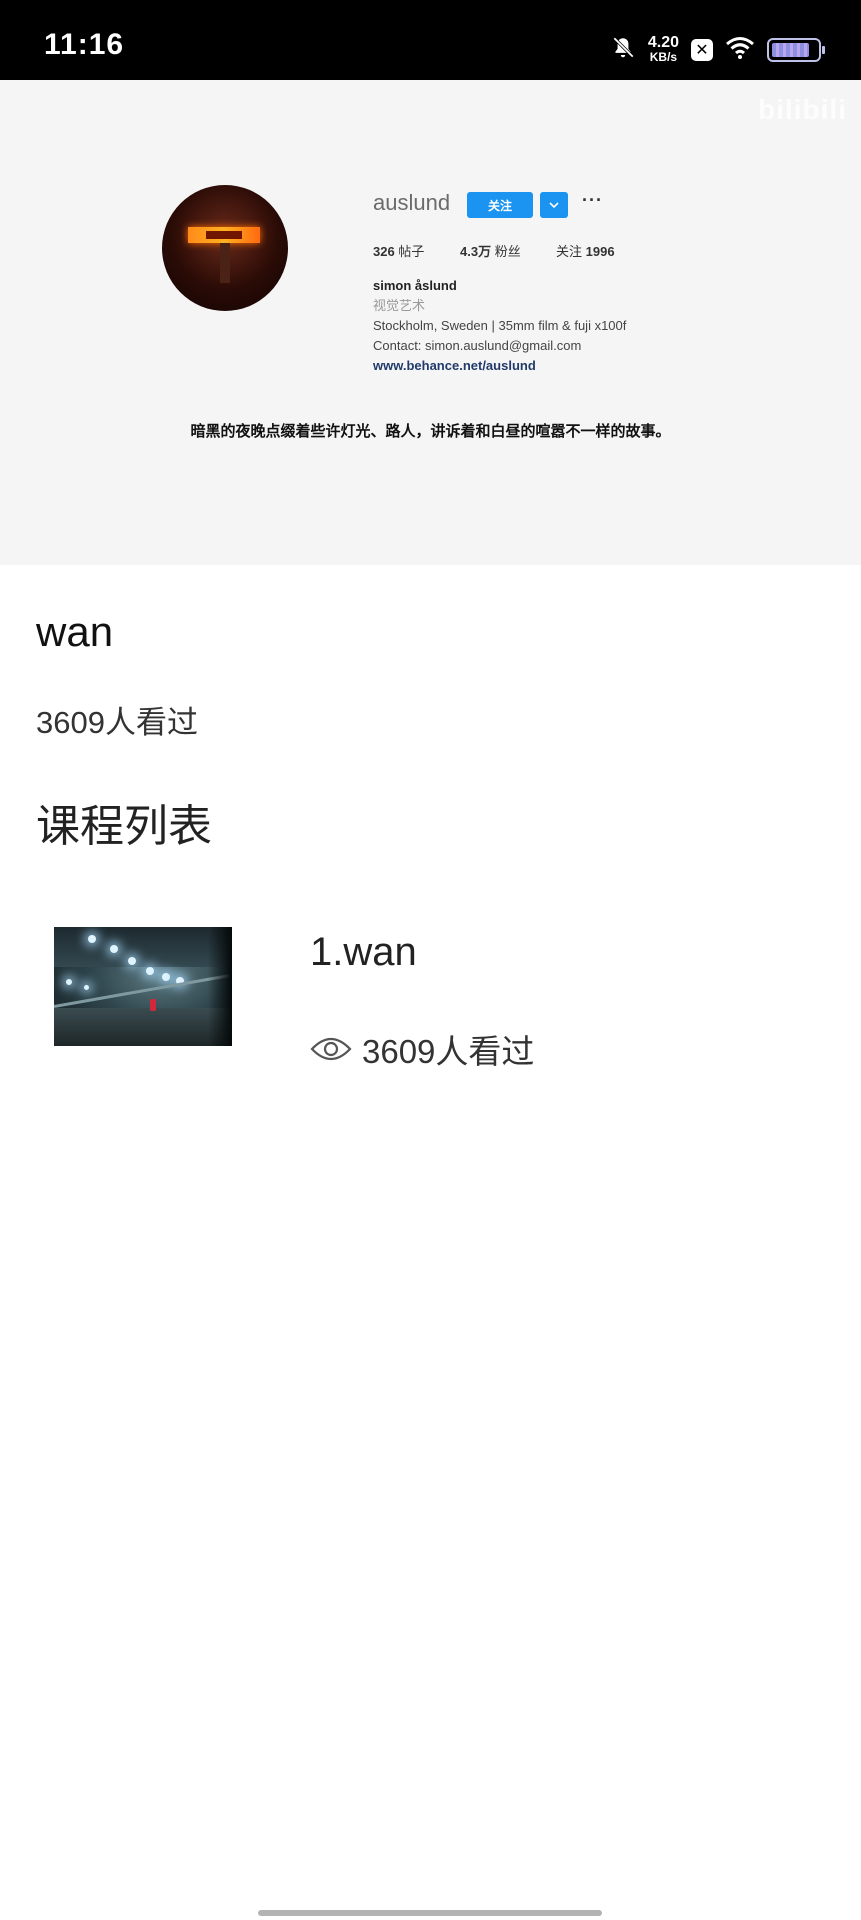  Describe the element at coordinates (802, 109) in the screenshot. I see `bilibili-watermark: bilibili` at that location.